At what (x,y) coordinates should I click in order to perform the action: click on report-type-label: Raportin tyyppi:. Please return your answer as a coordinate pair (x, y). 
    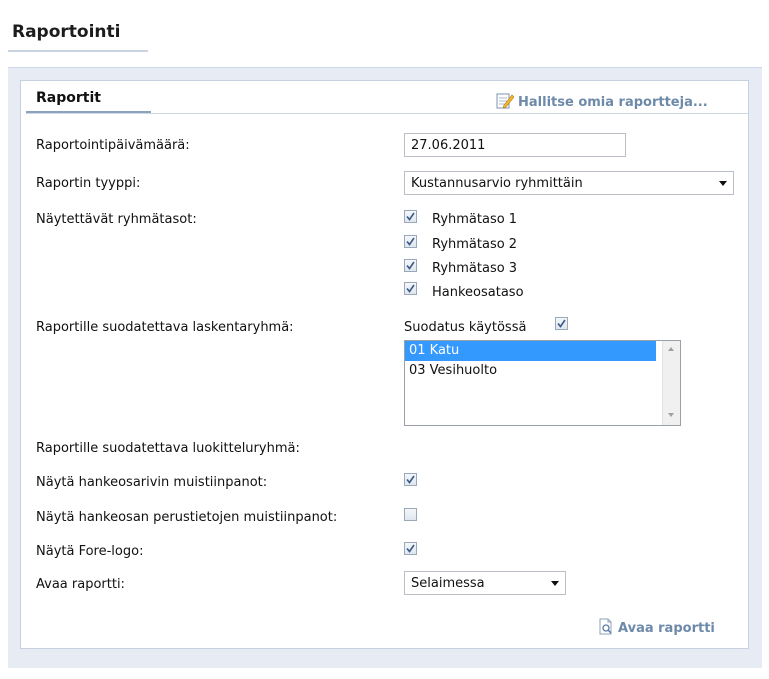
    Looking at the image, I should click on (88, 183).